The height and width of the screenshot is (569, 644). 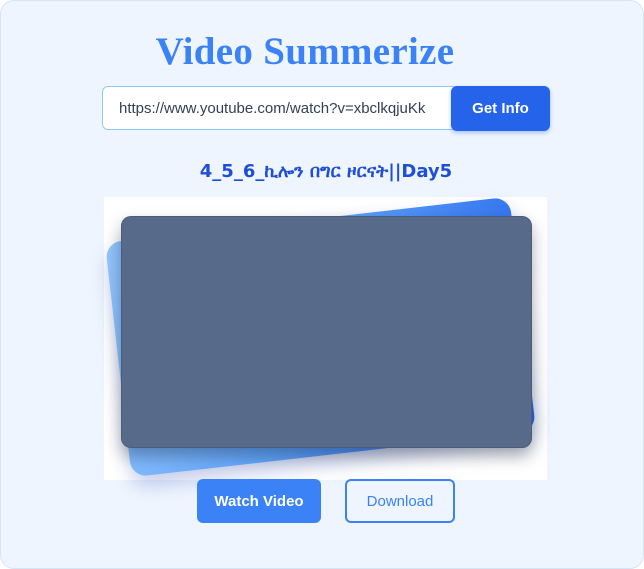 What do you see at coordinates (326, 171) in the screenshot?
I see `video-title: 4_5_6_ኪሎን በግር ዞርናት||Day5` at bounding box center [326, 171].